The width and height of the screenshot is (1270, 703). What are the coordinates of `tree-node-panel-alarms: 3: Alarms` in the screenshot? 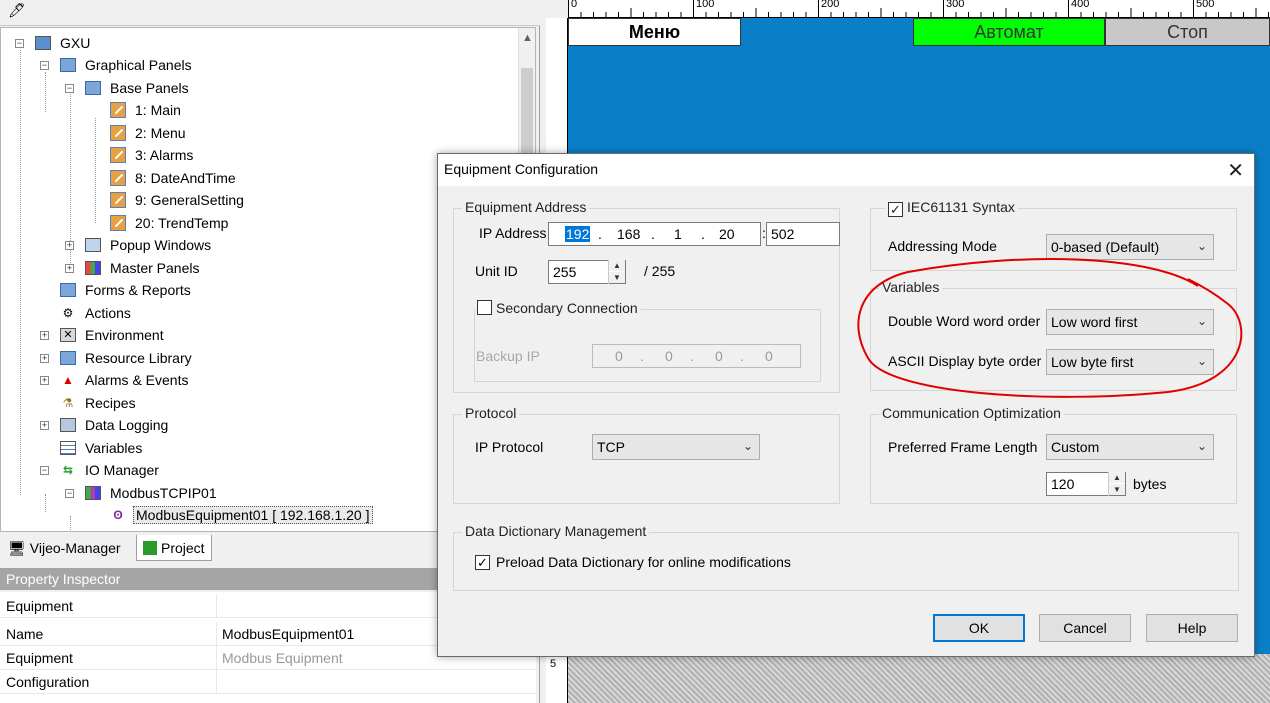 It's located at (152, 155).